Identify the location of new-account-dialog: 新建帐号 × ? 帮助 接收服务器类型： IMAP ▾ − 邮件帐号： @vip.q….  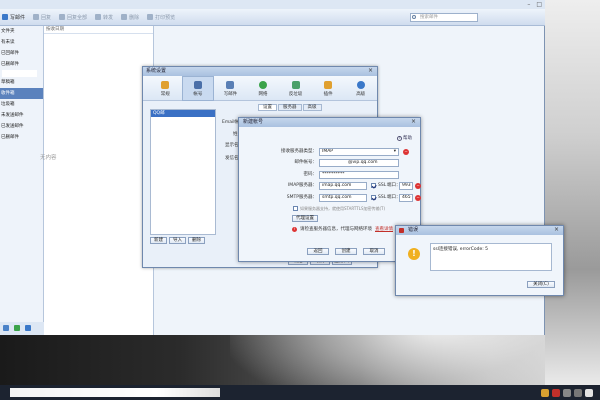
(329, 189).